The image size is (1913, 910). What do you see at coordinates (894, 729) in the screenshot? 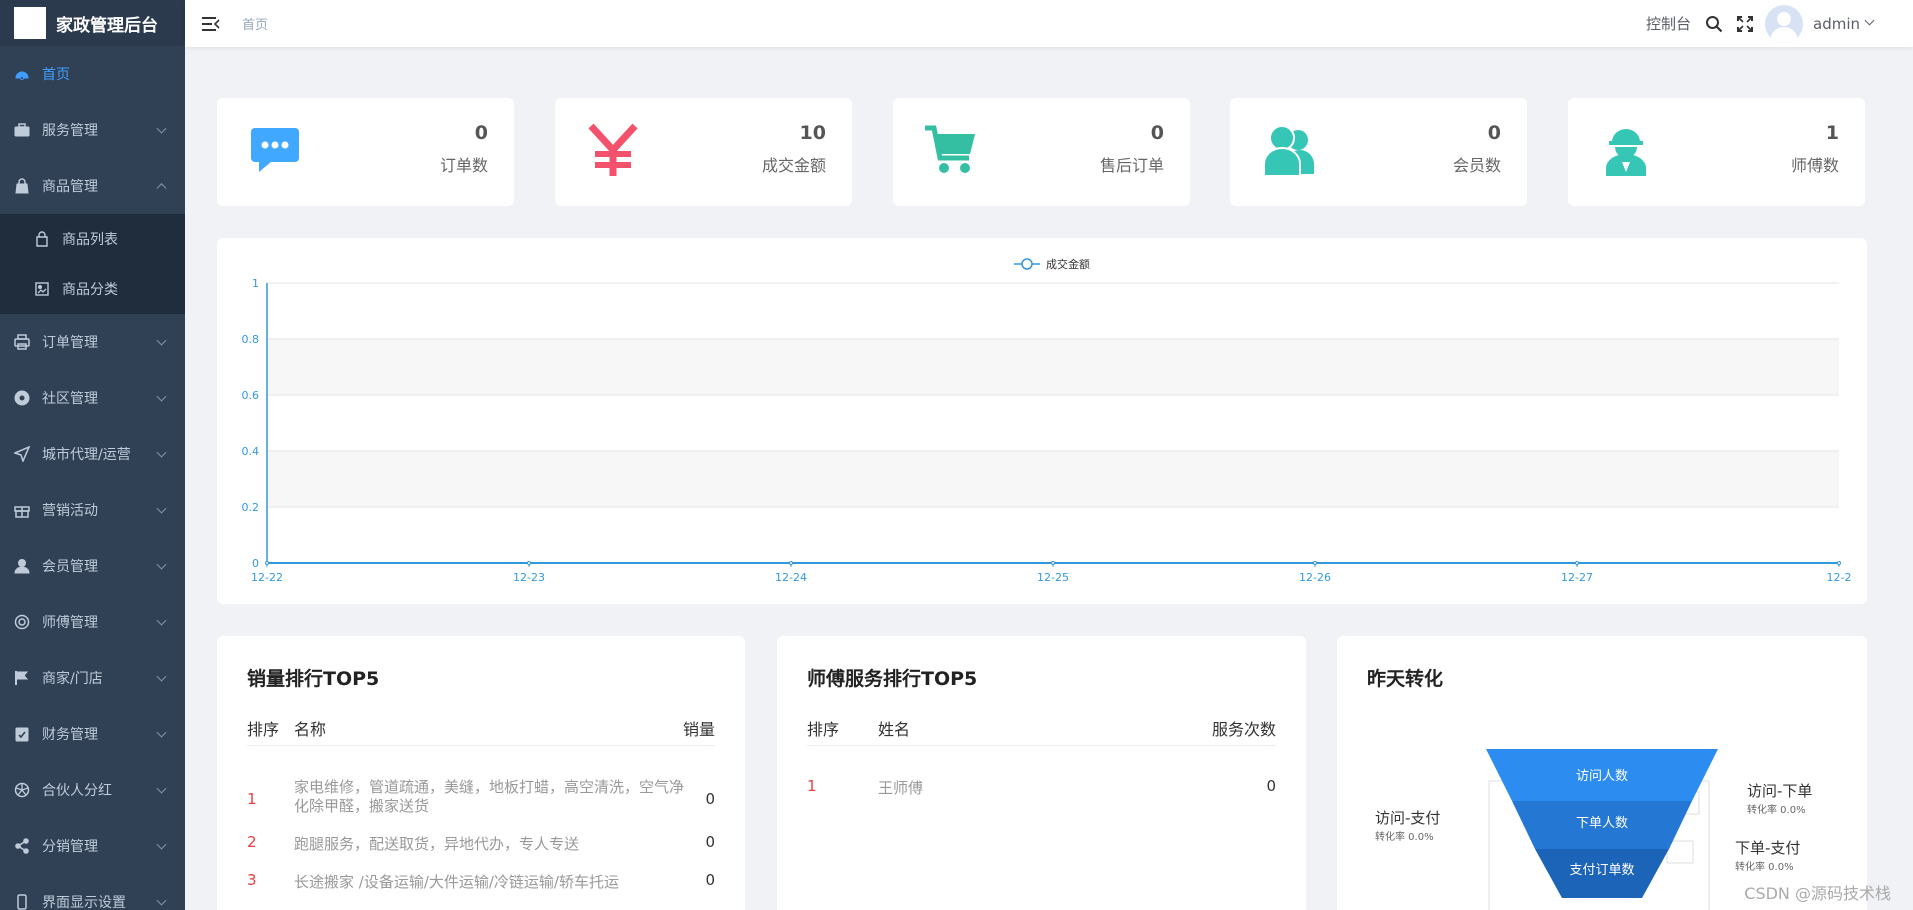
I see `col-name: 姓名` at bounding box center [894, 729].